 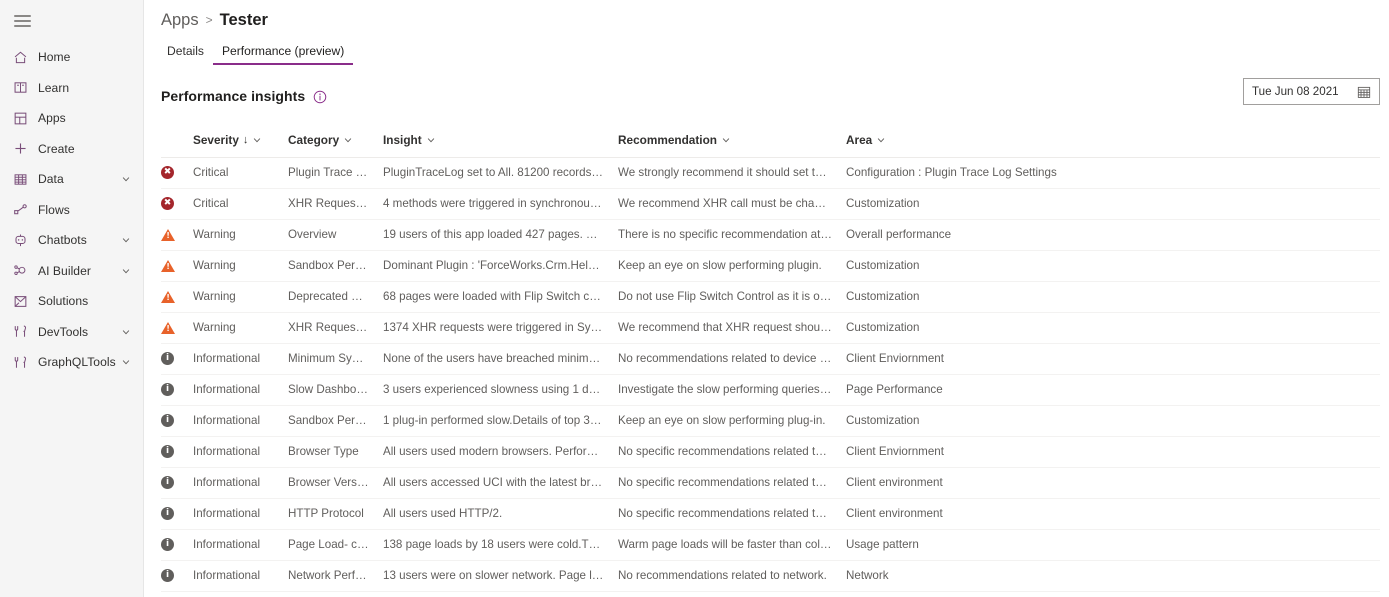 I want to click on date-picker-value: Tue Jun 08 2021, so click(x=1304, y=91).